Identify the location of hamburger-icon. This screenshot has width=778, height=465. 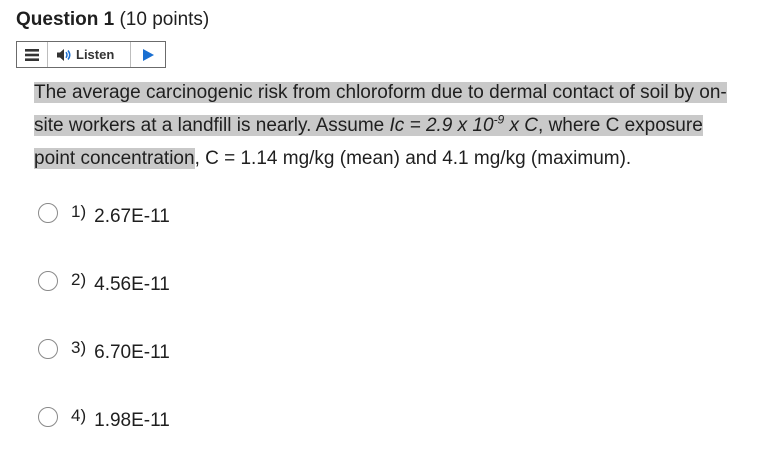
(32, 54).